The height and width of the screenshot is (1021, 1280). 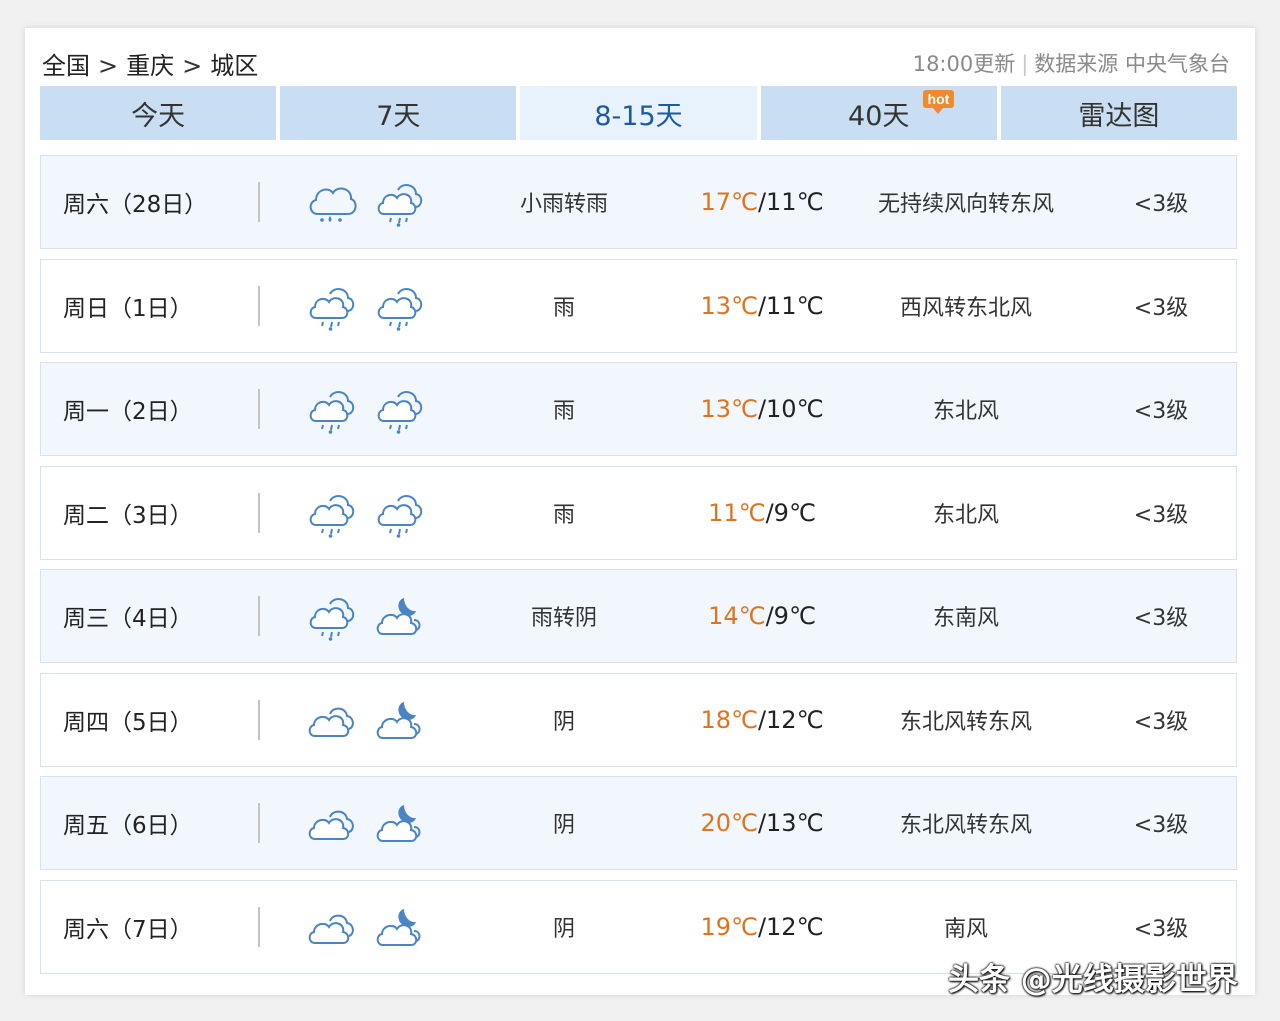 I want to click on temperature: 18℃/12℃, so click(x=762, y=720).